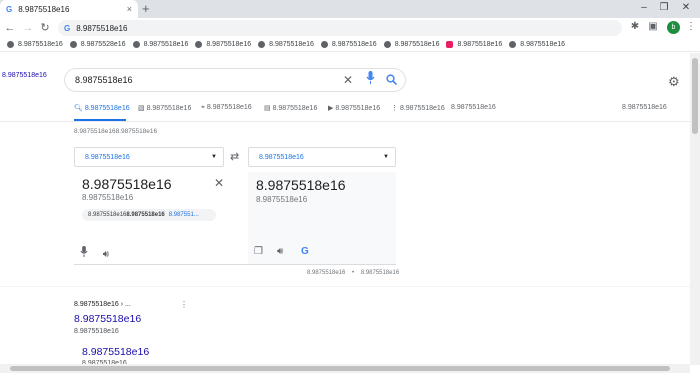 This screenshot has height=373, width=700. I want to click on vertical-scrollbar-thumb, so click(695, 96).